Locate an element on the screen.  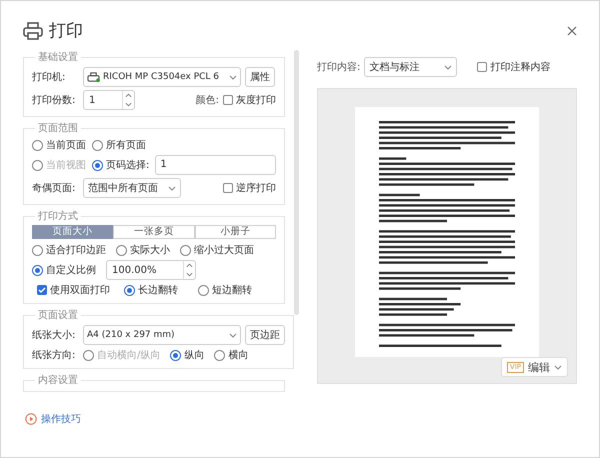
paper-size-dropdown: A4 (210 x 297 mm) is located at coordinates (162, 335).